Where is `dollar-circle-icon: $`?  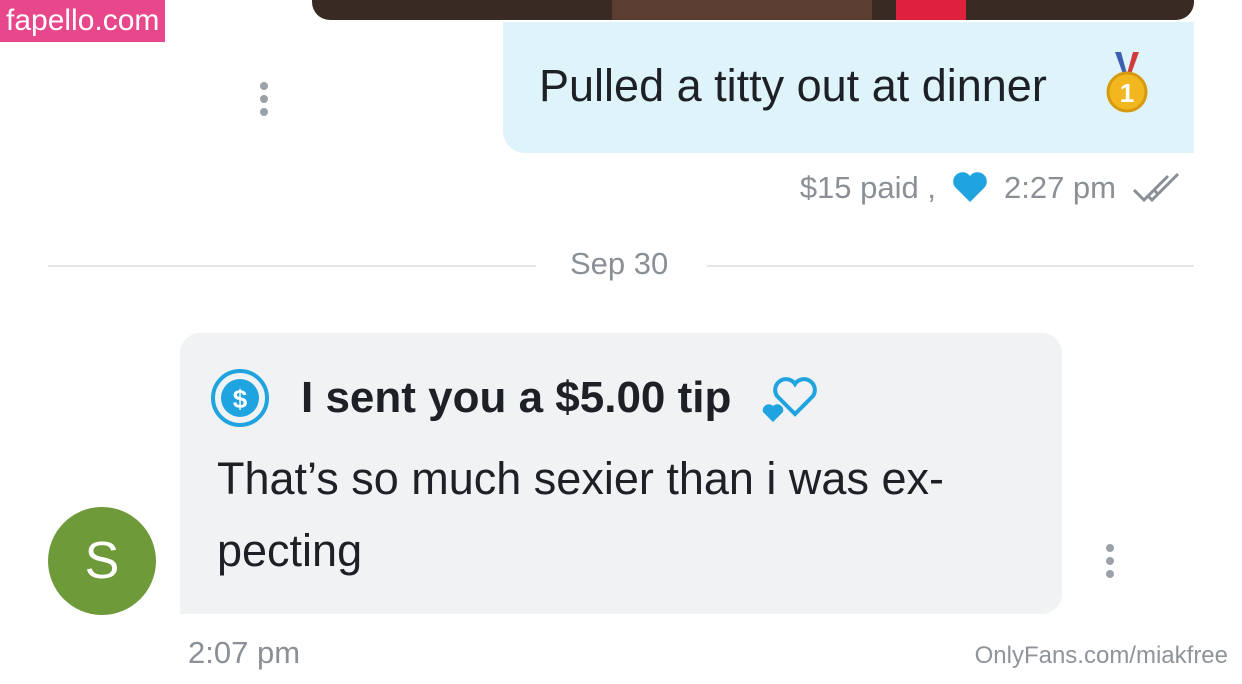 dollar-circle-icon: $ is located at coordinates (240, 398).